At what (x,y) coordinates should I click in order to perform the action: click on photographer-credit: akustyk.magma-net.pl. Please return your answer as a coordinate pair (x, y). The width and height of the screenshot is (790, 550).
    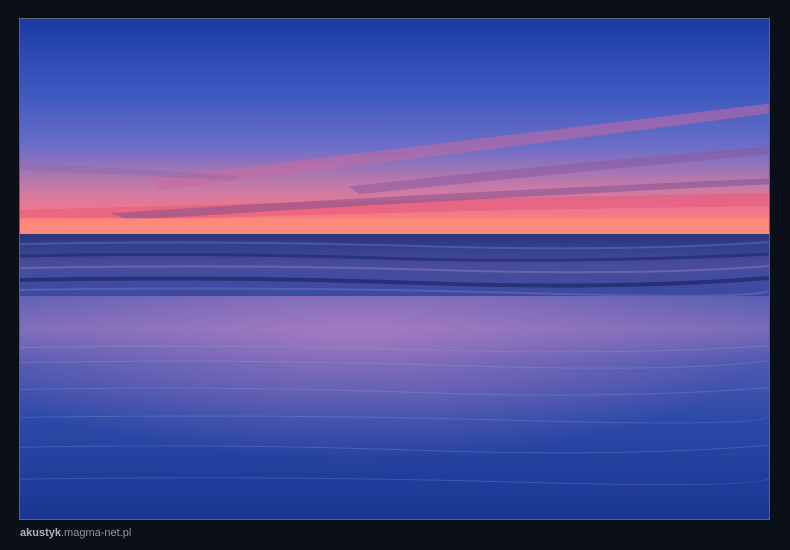
    Looking at the image, I should click on (75, 533).